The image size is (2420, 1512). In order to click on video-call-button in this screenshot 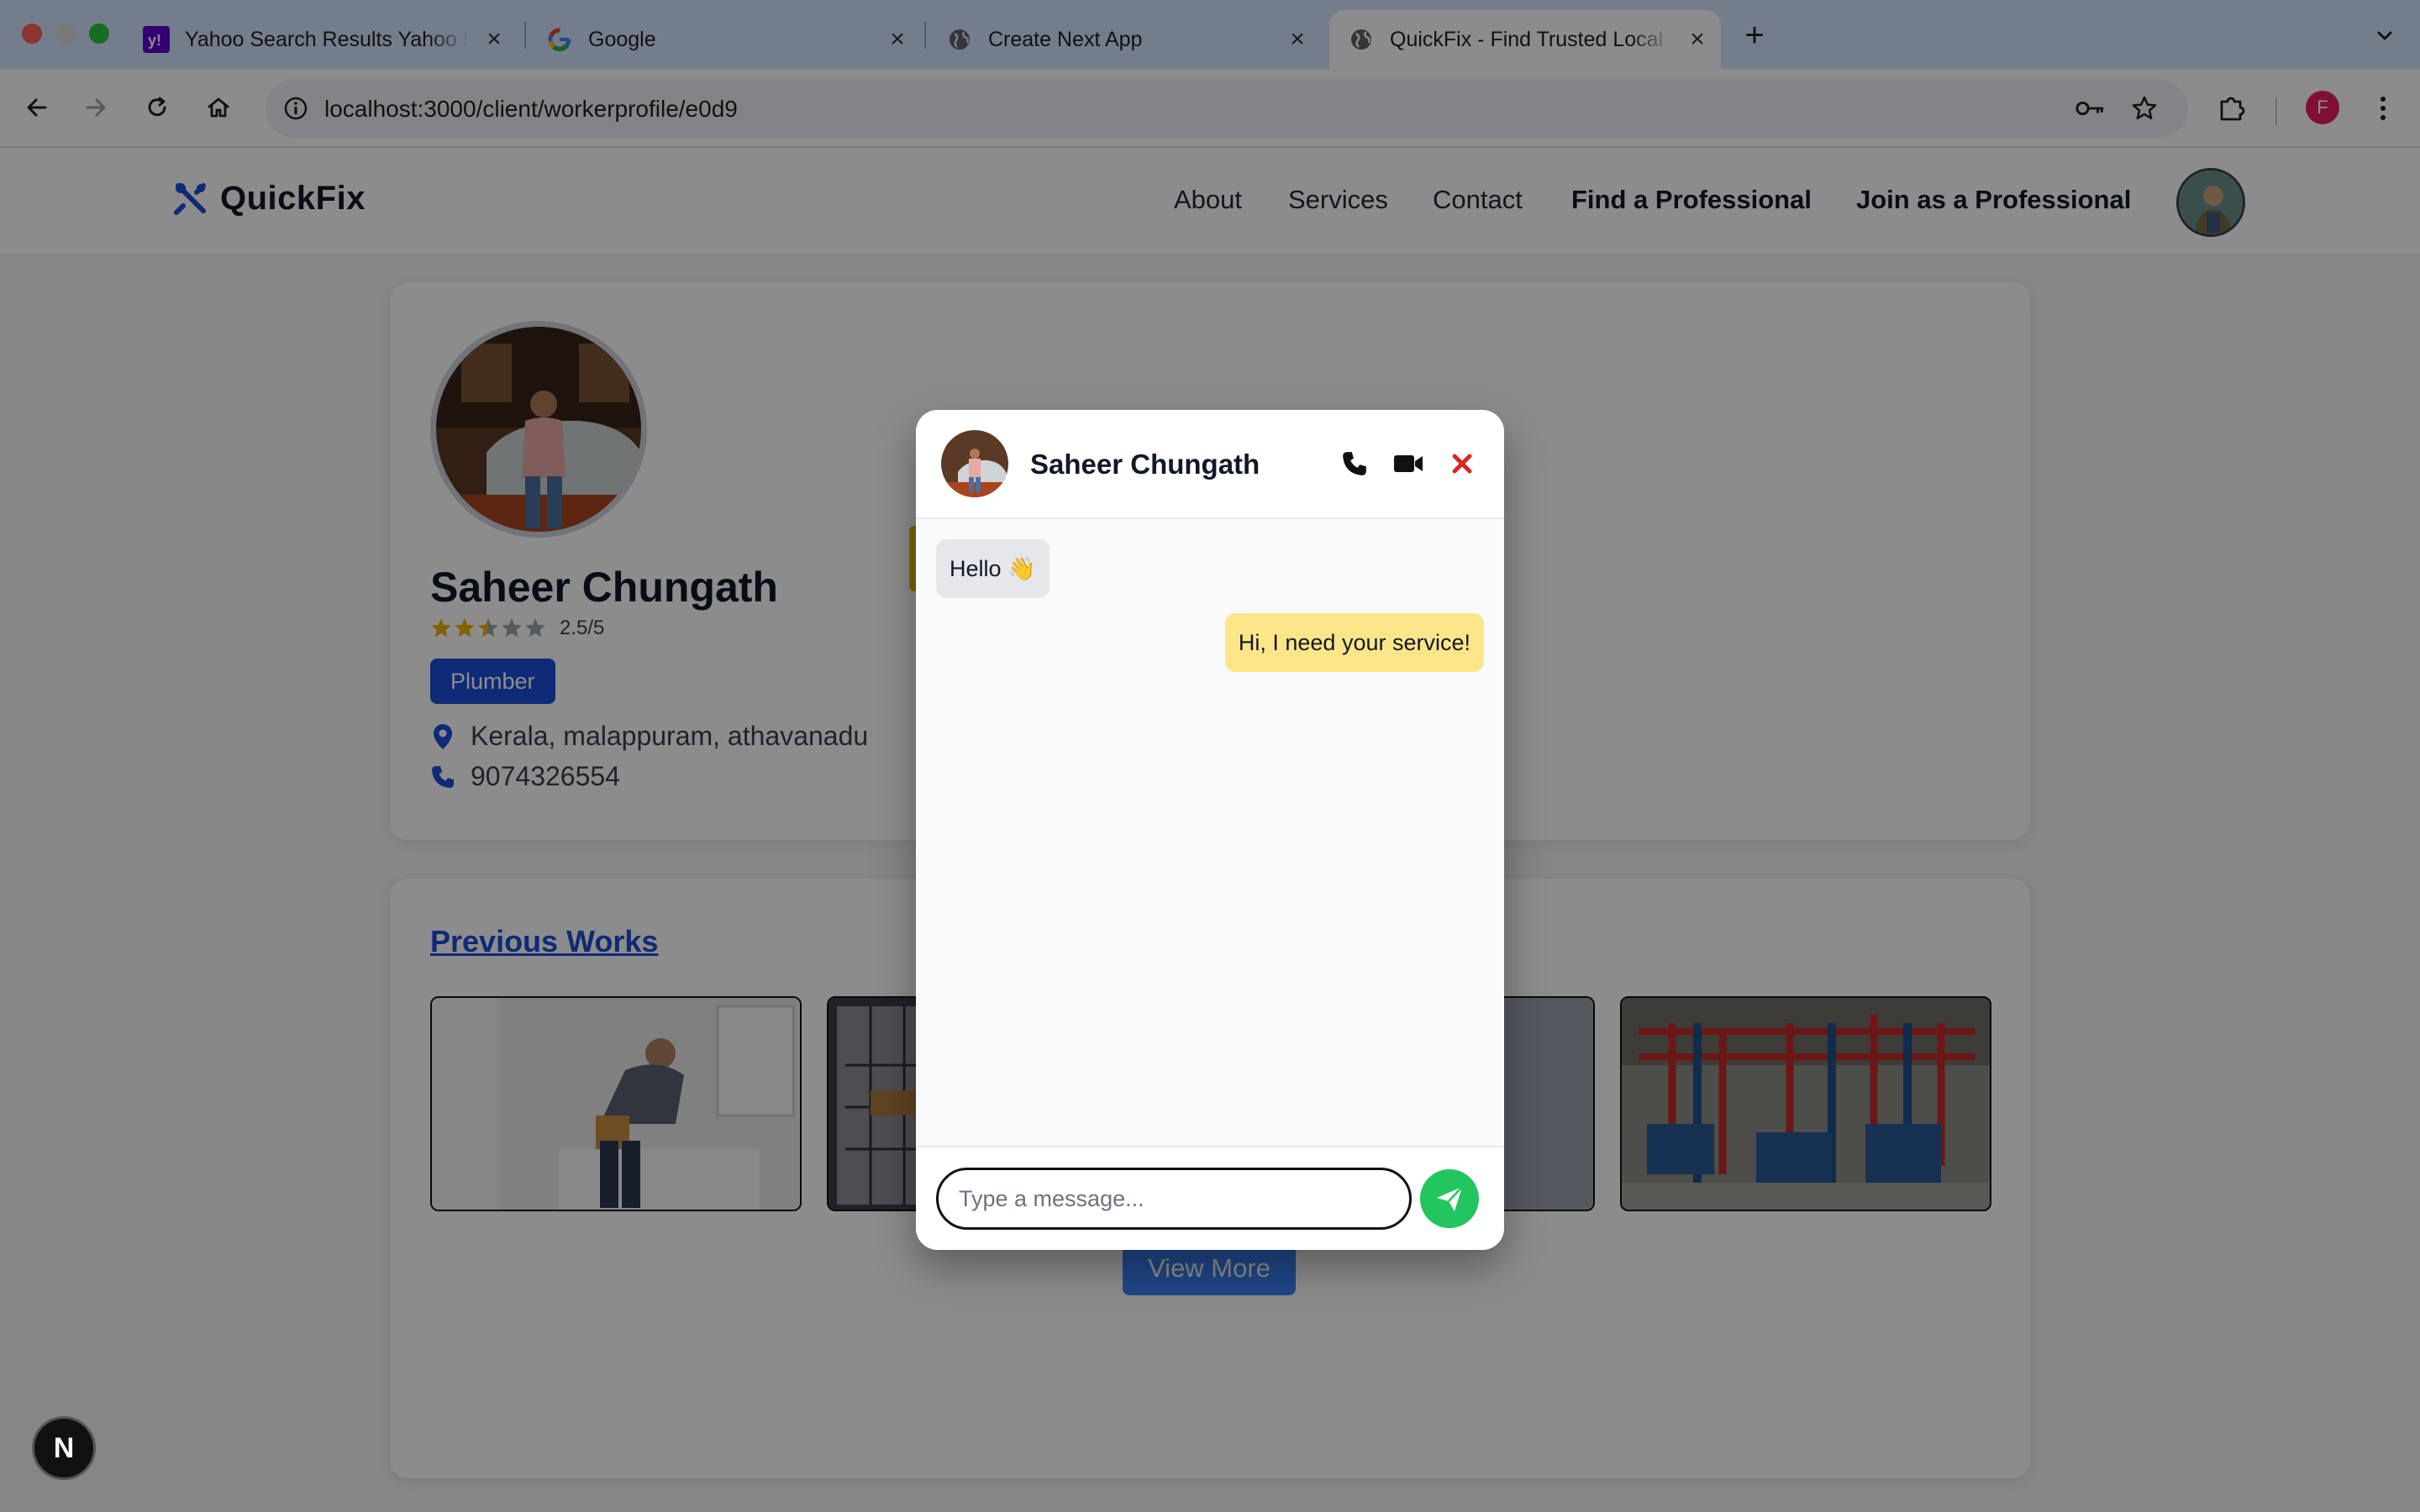, I will do `click(1408, 463)`.